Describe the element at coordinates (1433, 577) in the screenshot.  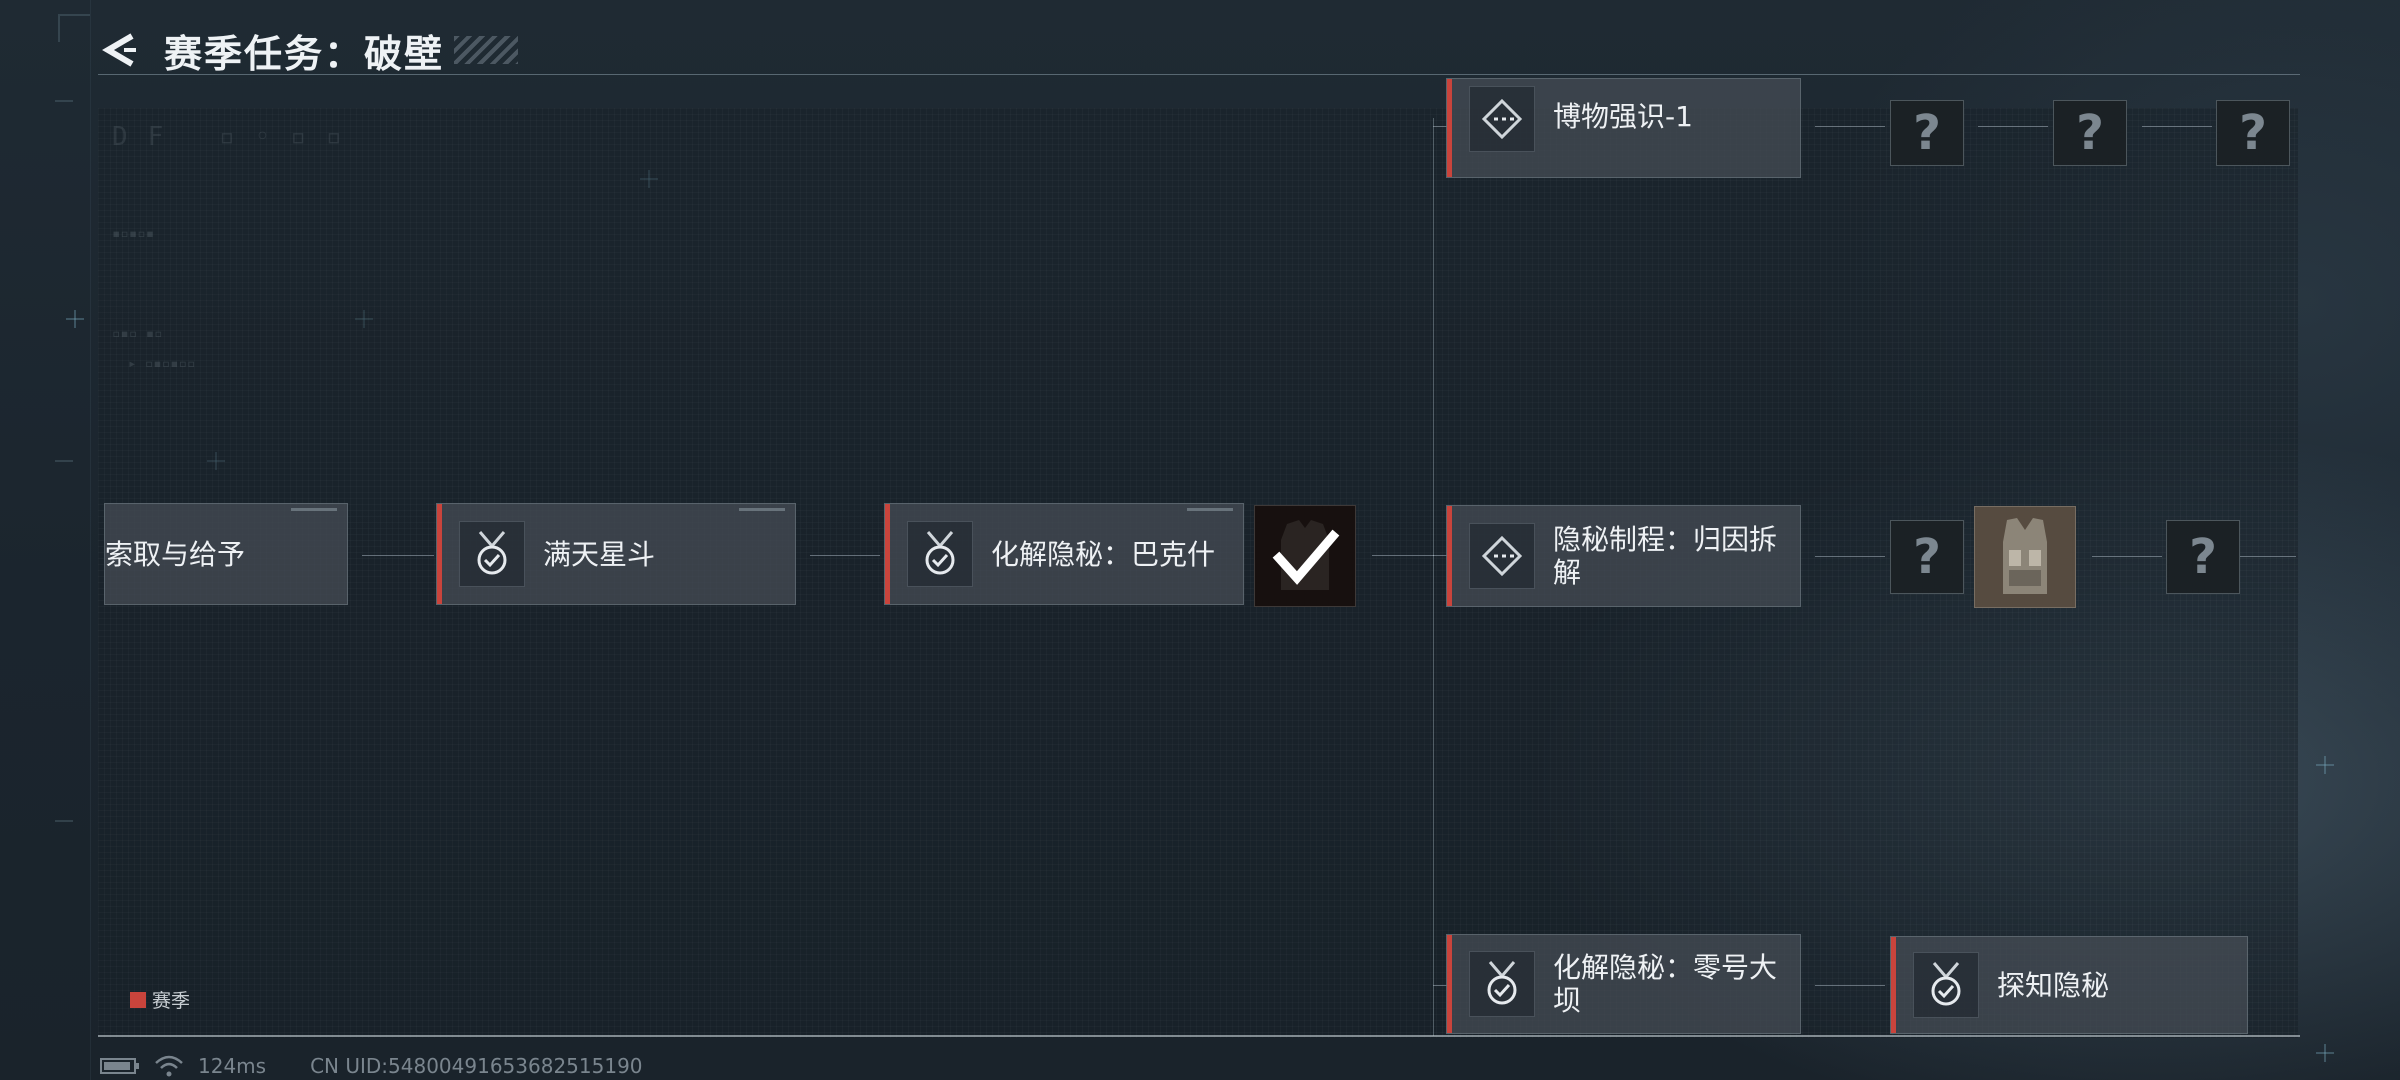
I see `branch-line` at that location.